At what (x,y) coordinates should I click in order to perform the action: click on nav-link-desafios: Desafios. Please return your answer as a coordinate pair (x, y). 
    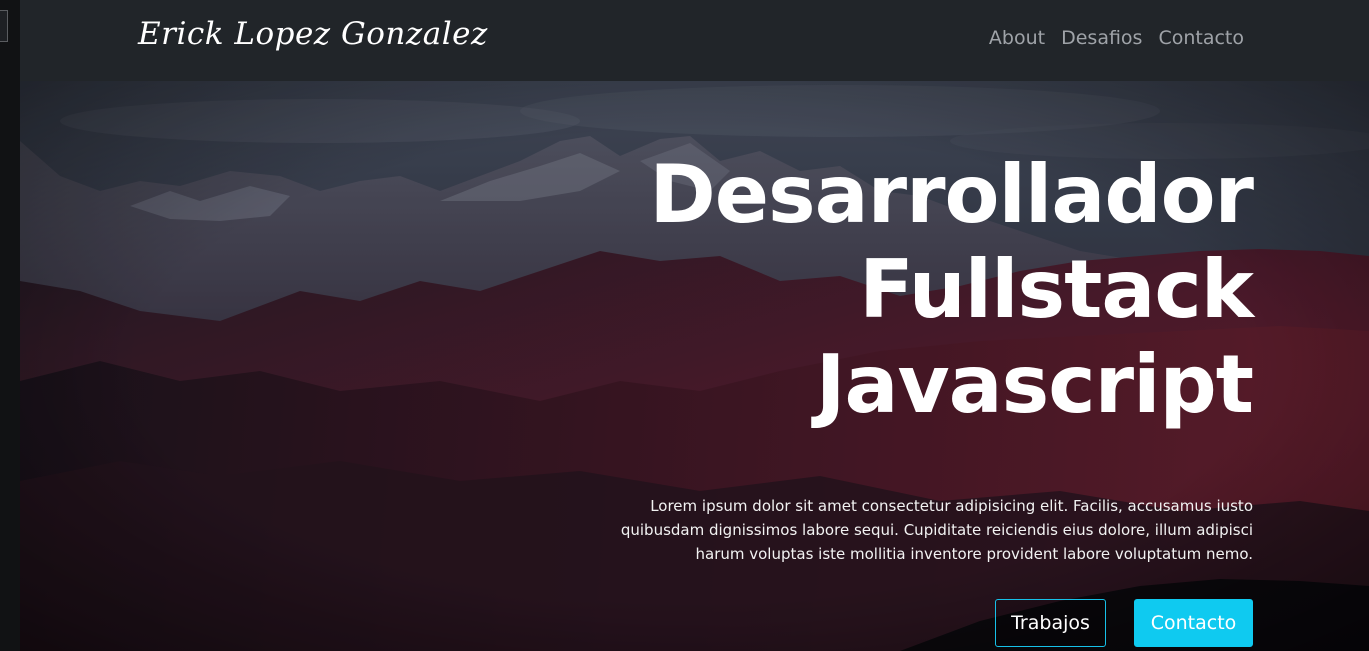
    Looking at the image, I should click on (1101, 38).